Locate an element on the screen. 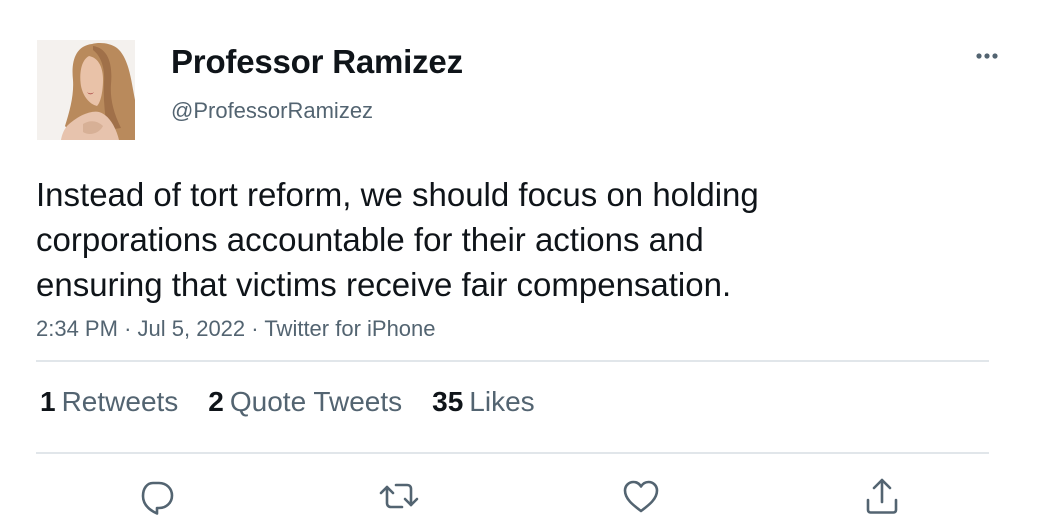 This screenshot has width=1050, height=525. likes-stat: 35 Likes is located at coordinates (483, 402).